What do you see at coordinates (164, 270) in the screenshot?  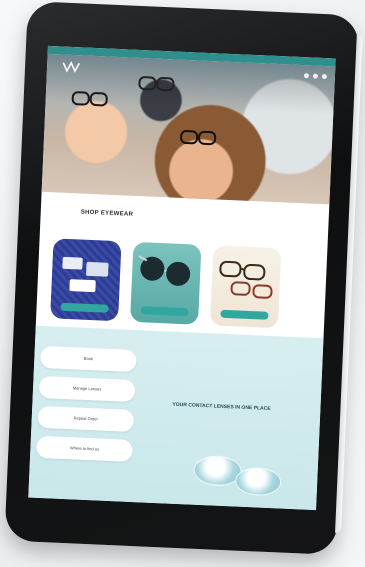 I see `sunglasses-icon` at bounding box center [164, 270].